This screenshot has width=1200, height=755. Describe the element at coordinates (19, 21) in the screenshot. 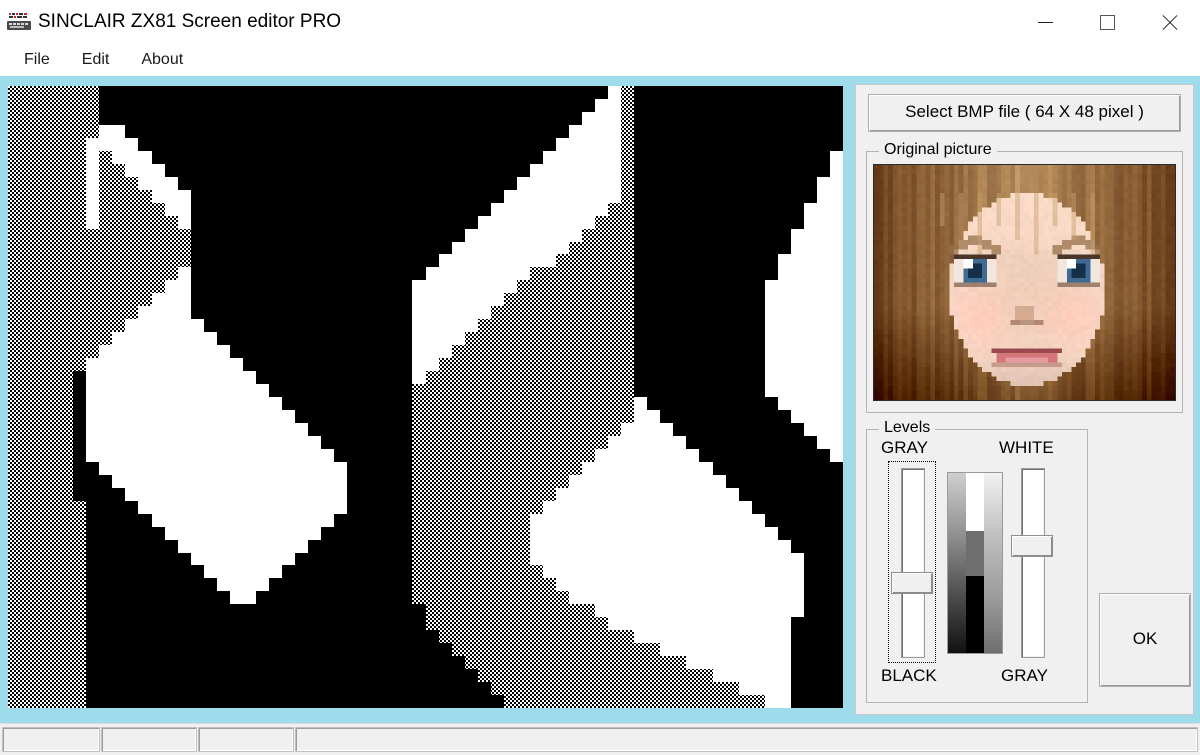

I see `zx81-app-icon` at that location.